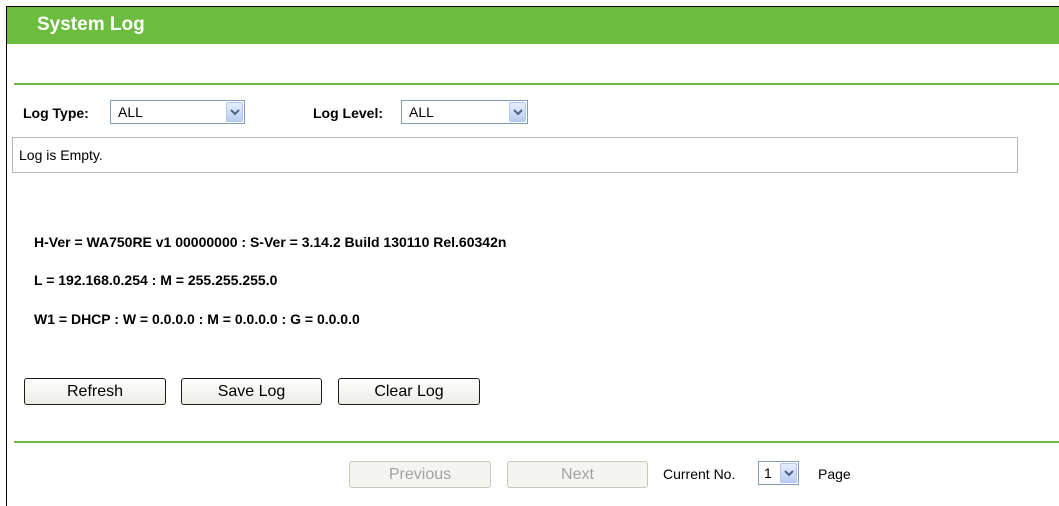 This screenshot has width=1059, height=506. I want to click on page-select-value: 1, so click(768, 473).